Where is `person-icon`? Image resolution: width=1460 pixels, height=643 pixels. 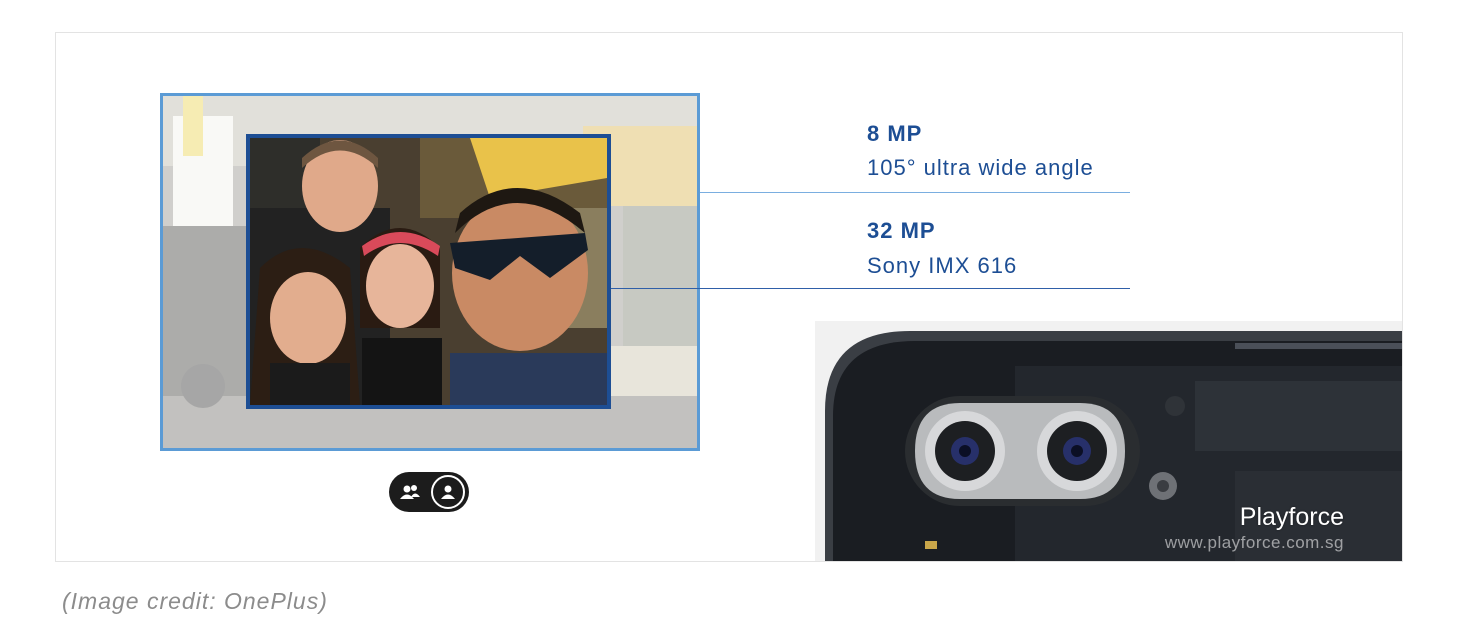 person-icon is located at coordinates (448, 492).